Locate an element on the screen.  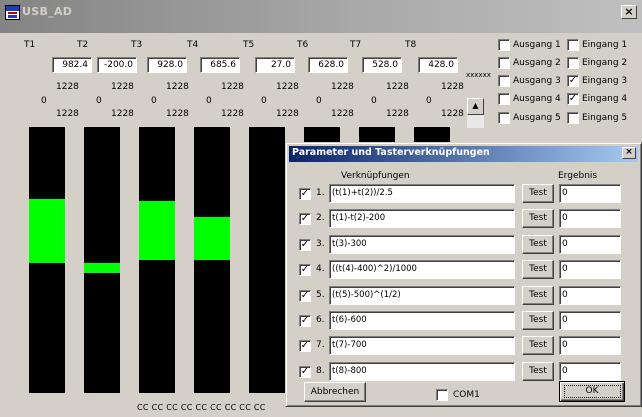
expression-input: t(7)-700 is located at coordinates (422, 346).